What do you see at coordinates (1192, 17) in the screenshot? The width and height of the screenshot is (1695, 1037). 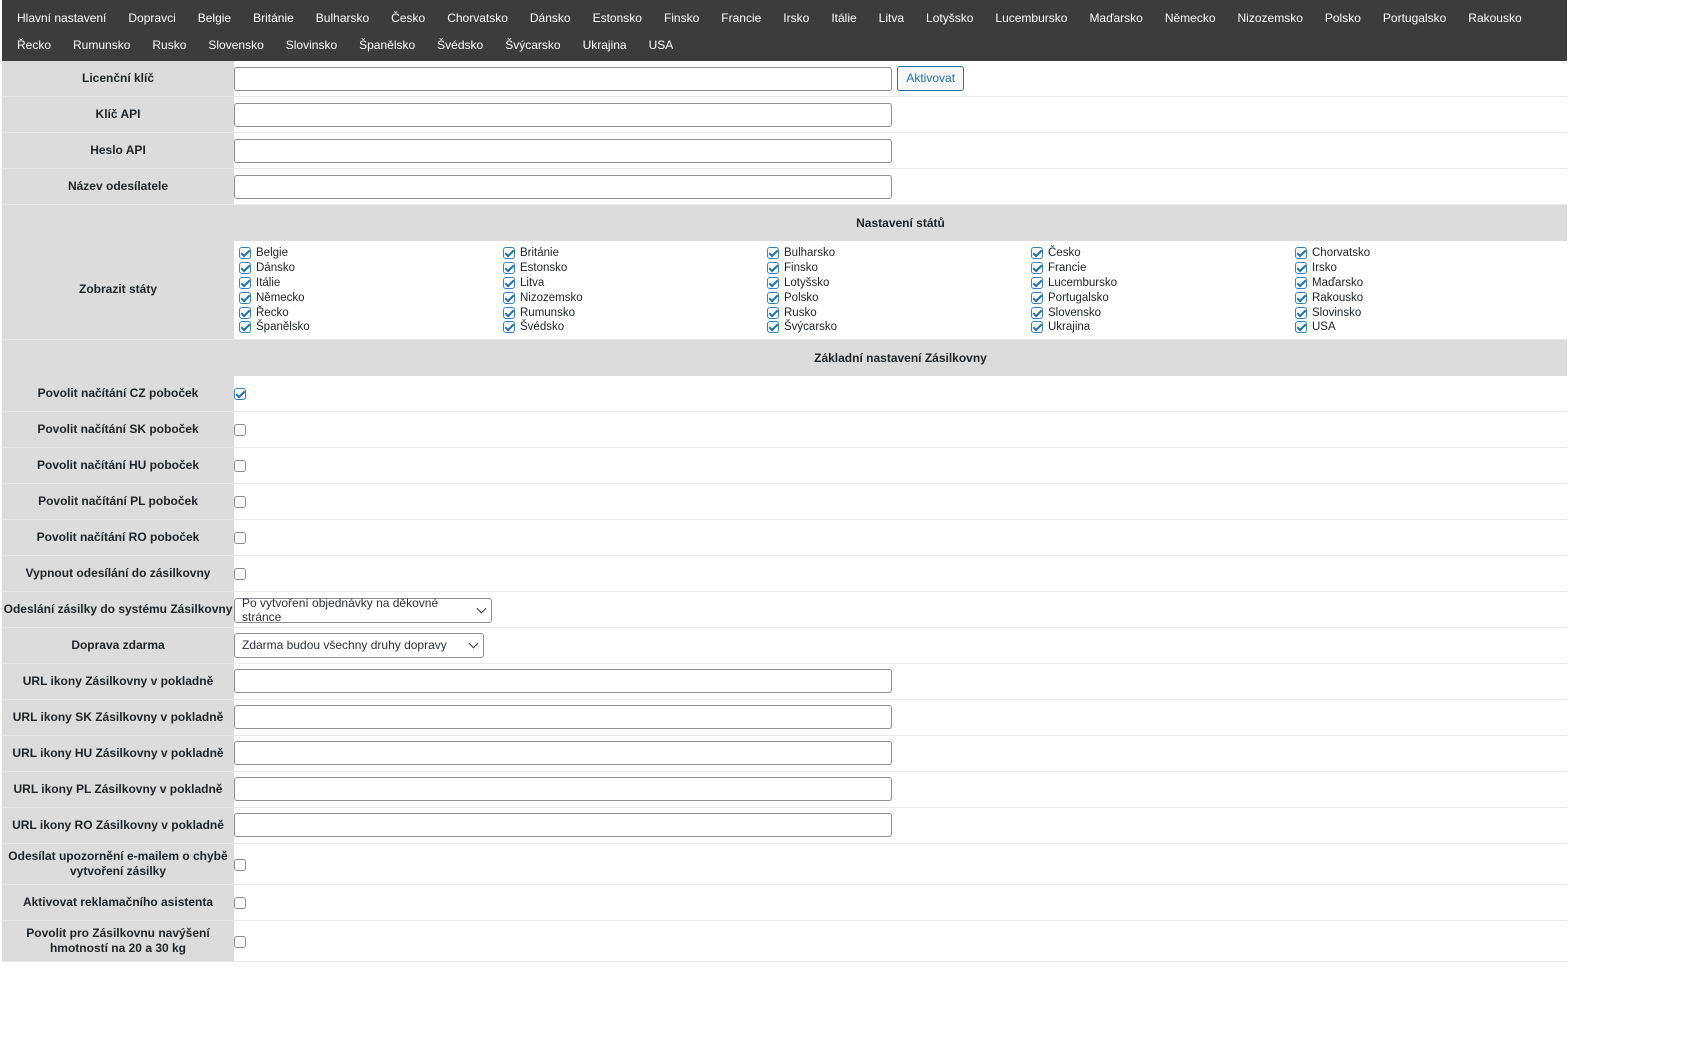 I see `tab-nemecko: Německo` at bounding box center [1192, 17].